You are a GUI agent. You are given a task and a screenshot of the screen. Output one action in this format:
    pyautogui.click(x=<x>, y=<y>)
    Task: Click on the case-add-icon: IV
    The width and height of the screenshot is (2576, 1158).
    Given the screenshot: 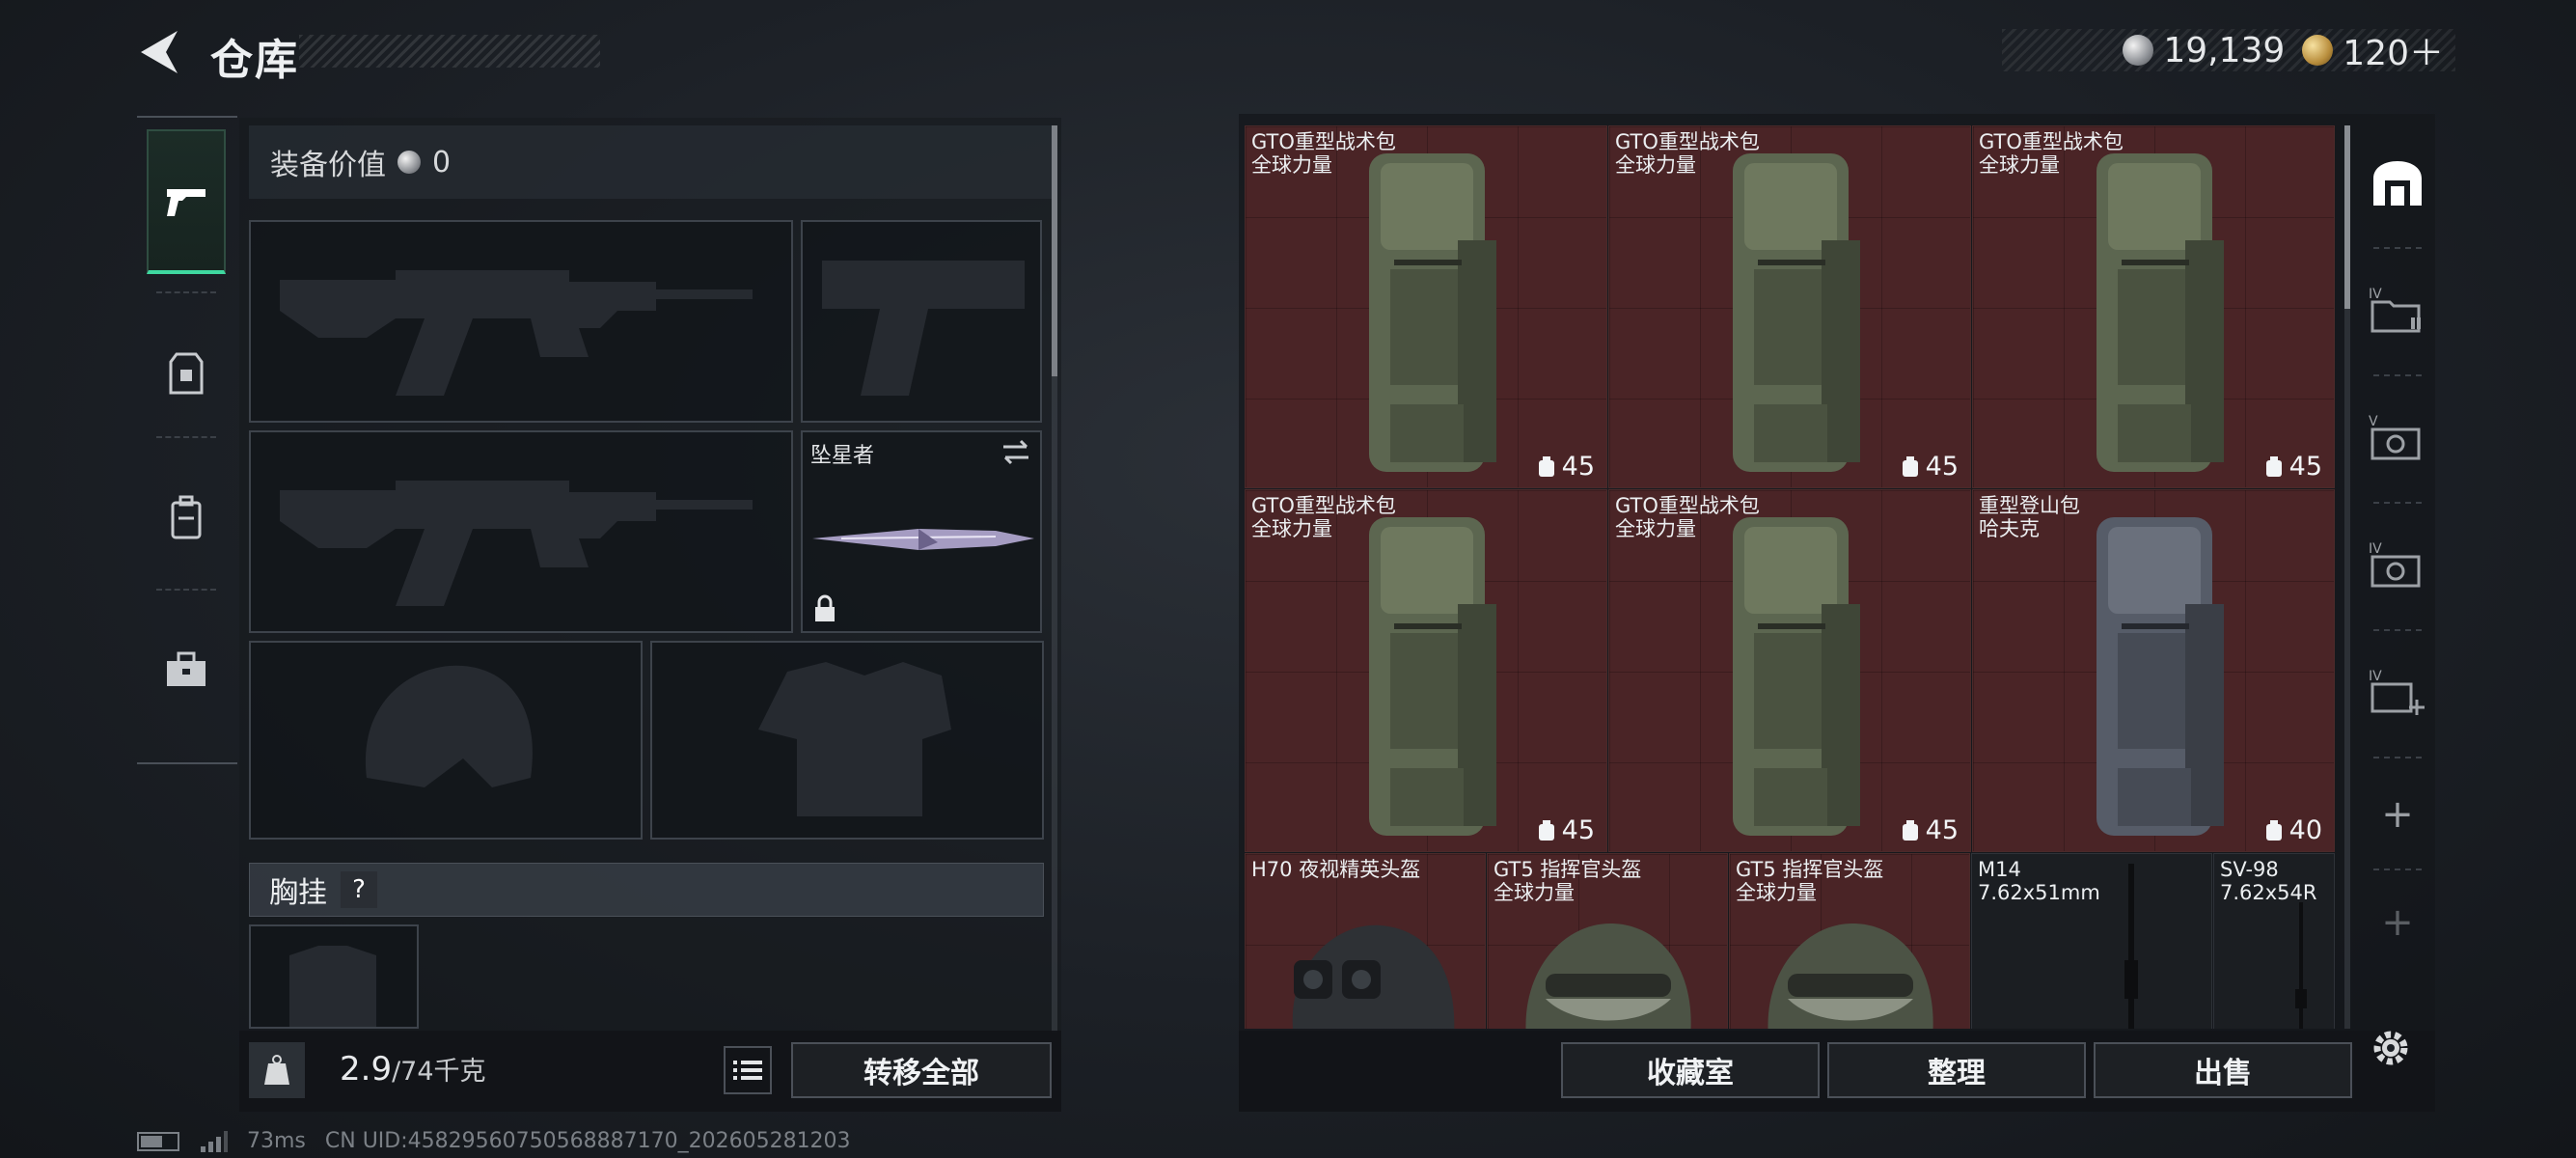 What is the action you would take?
    pyautogui.click(x=2397, y=692)
    